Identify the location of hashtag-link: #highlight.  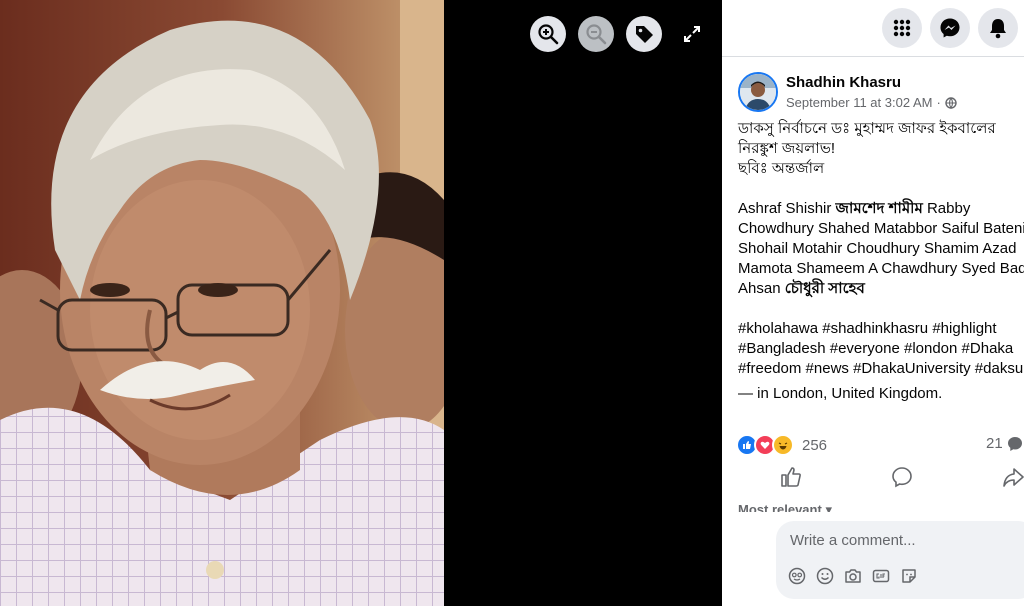
(964, 328).